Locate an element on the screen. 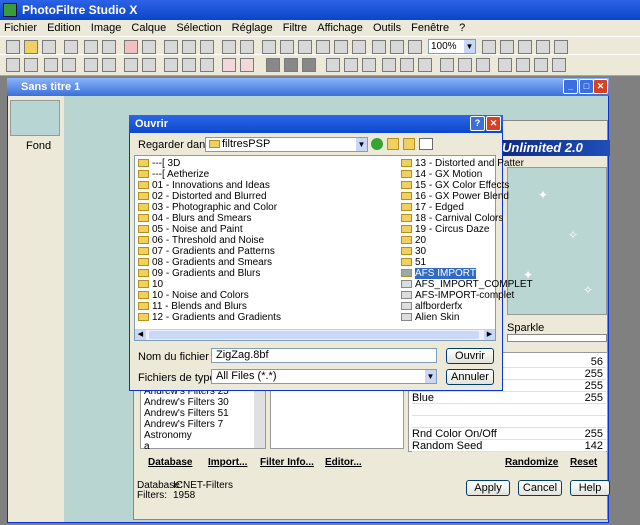 The image size is (640, 525). view-menu-icon is located at coordinates (426, 144).